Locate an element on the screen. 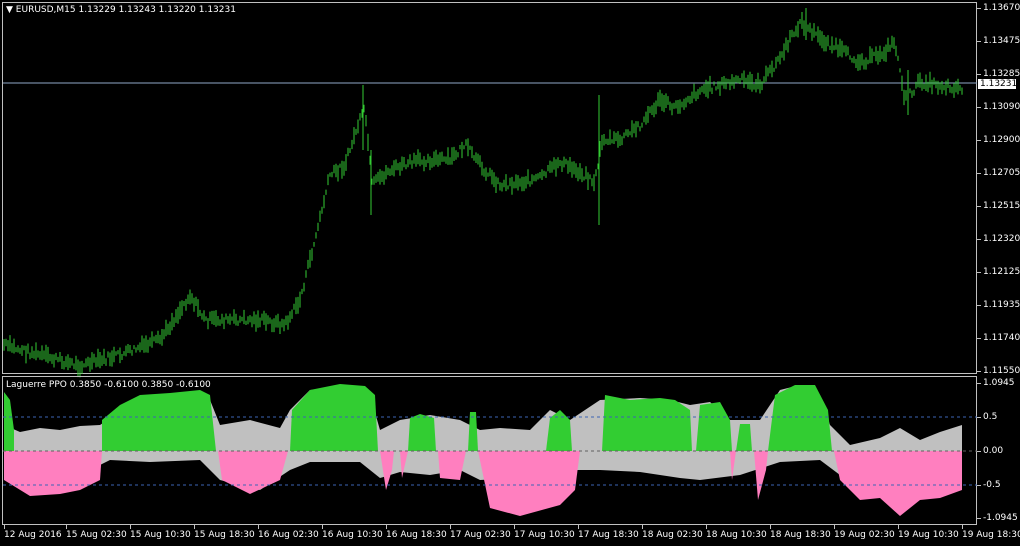  time-axis-label: 19 Aug 18:30 is located at coordinates (991, 535).